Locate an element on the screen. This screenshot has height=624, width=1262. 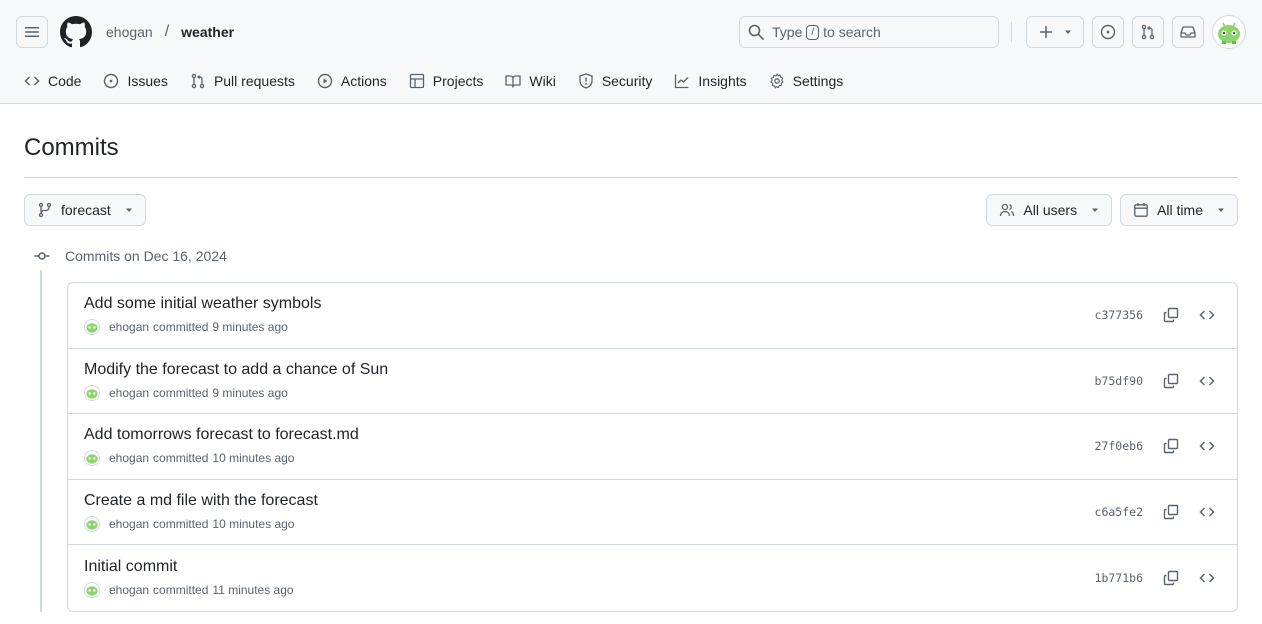
plus-icon is located at coordinates (1046, 32).